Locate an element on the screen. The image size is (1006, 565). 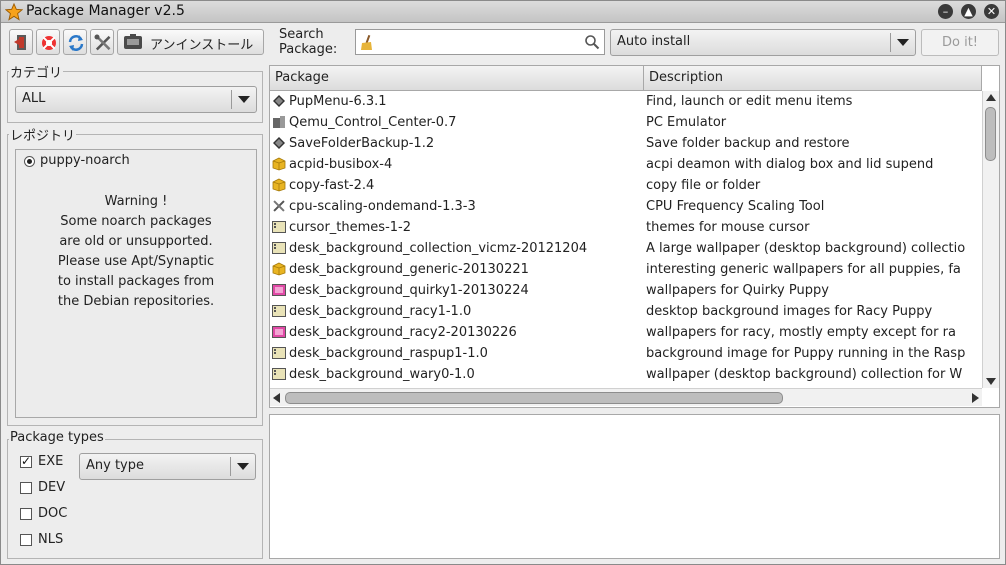
install-mode-select: Auto install is located at coordinates (763, 42).